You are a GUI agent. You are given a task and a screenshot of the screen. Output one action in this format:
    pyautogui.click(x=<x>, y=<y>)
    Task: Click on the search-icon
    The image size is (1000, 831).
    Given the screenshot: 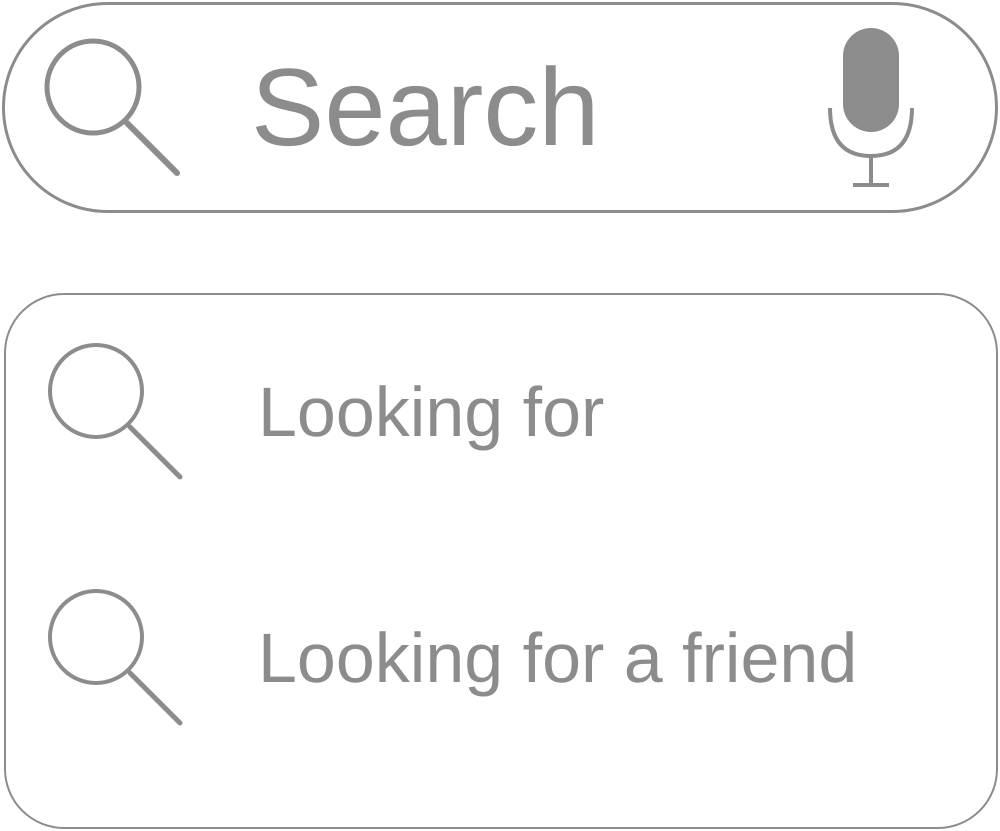 What is the action you would take?
    pyautogui.click(x=112, y=107)
    